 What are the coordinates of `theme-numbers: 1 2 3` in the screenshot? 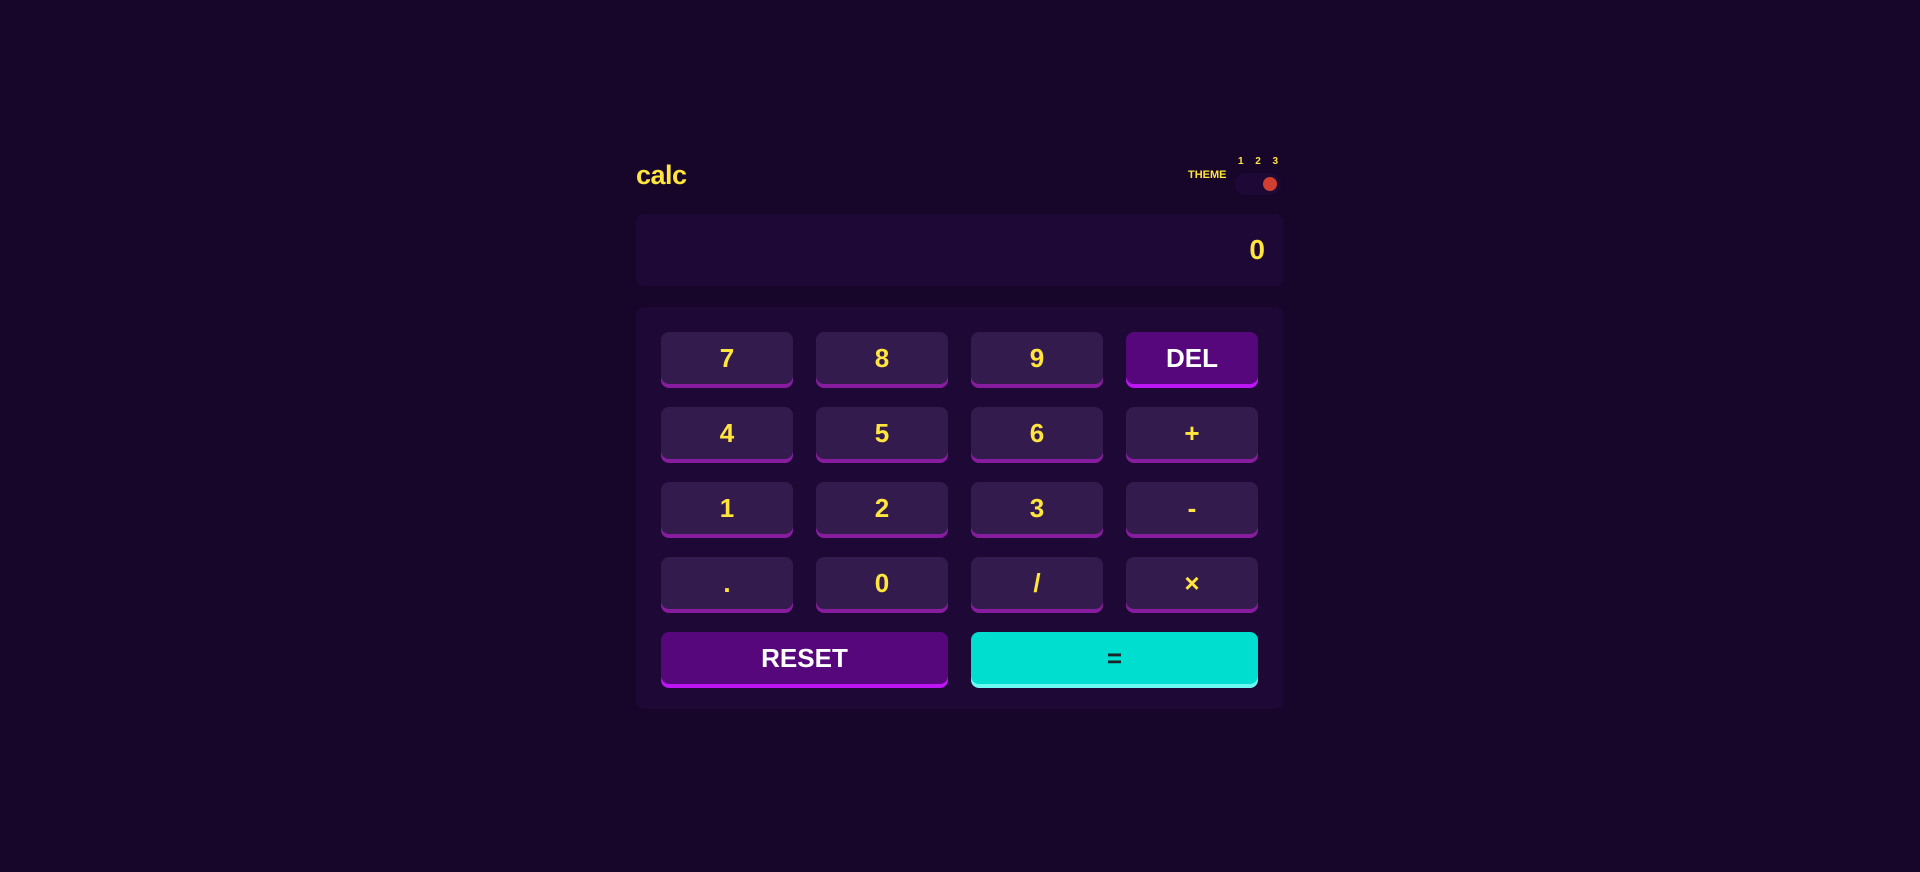 It's located at (1258, 161).